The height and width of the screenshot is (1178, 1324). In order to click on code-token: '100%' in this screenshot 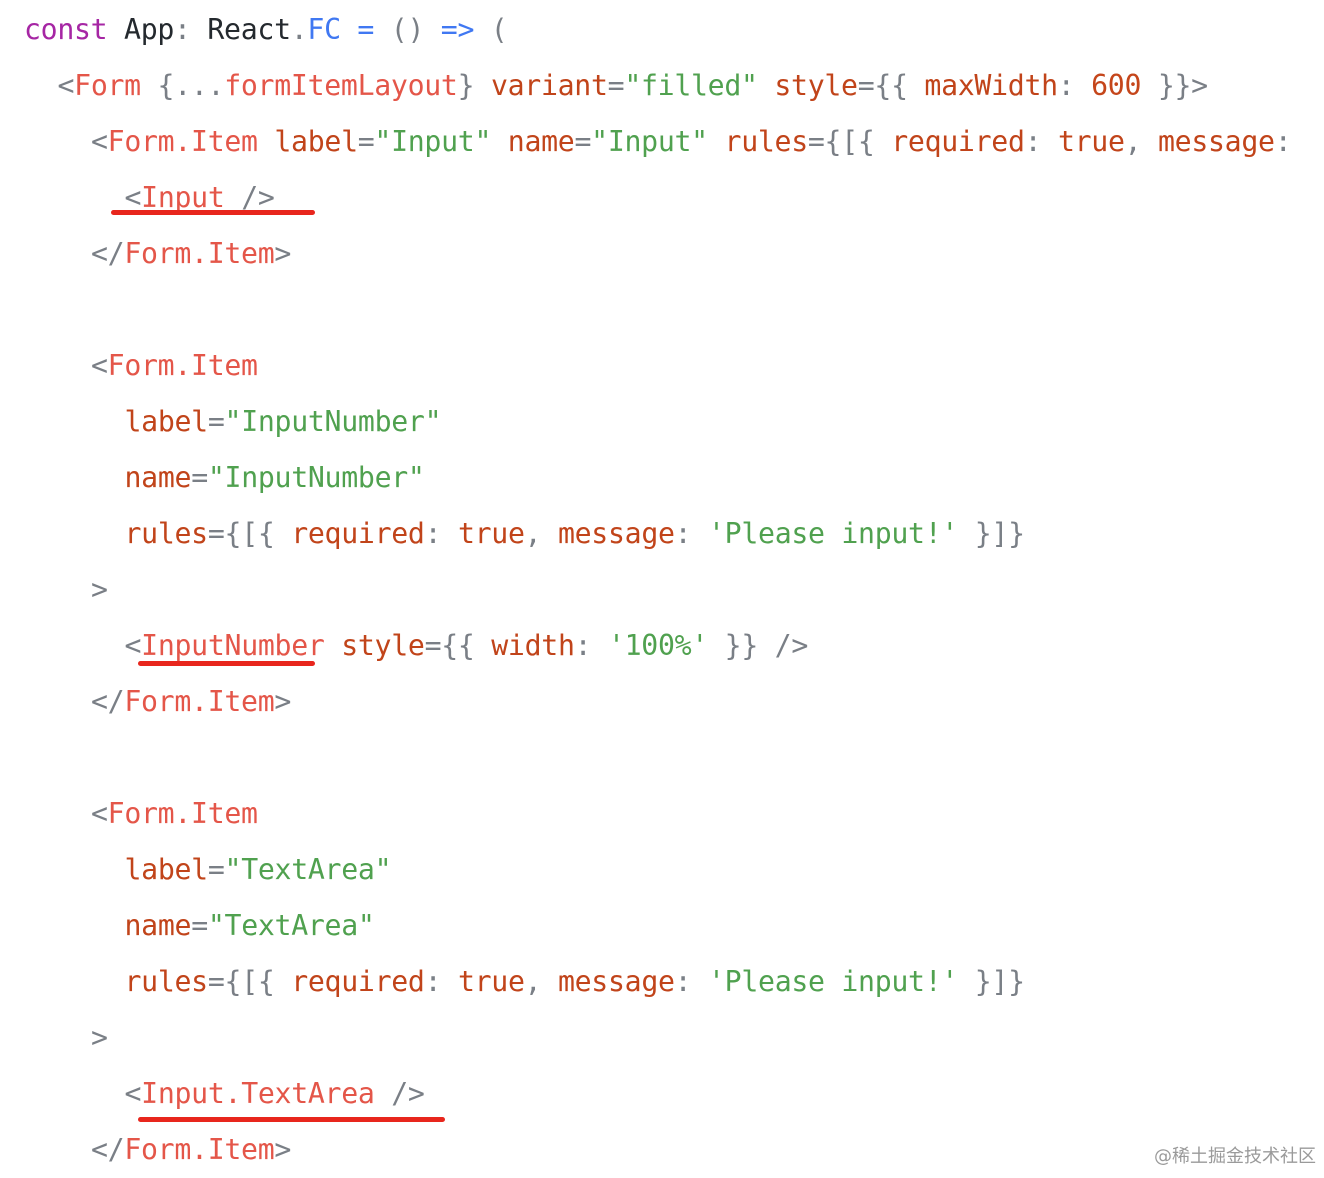, I will do `click(657, 645)`.